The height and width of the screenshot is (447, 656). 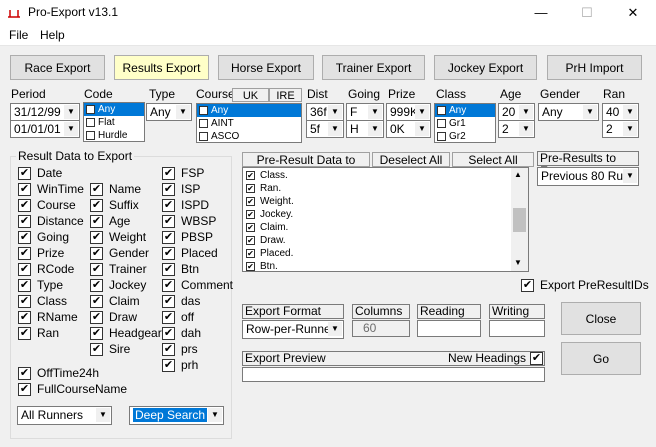 I want to click on result-field-checkbox: ✔ dah, so click(x=181, y=333).